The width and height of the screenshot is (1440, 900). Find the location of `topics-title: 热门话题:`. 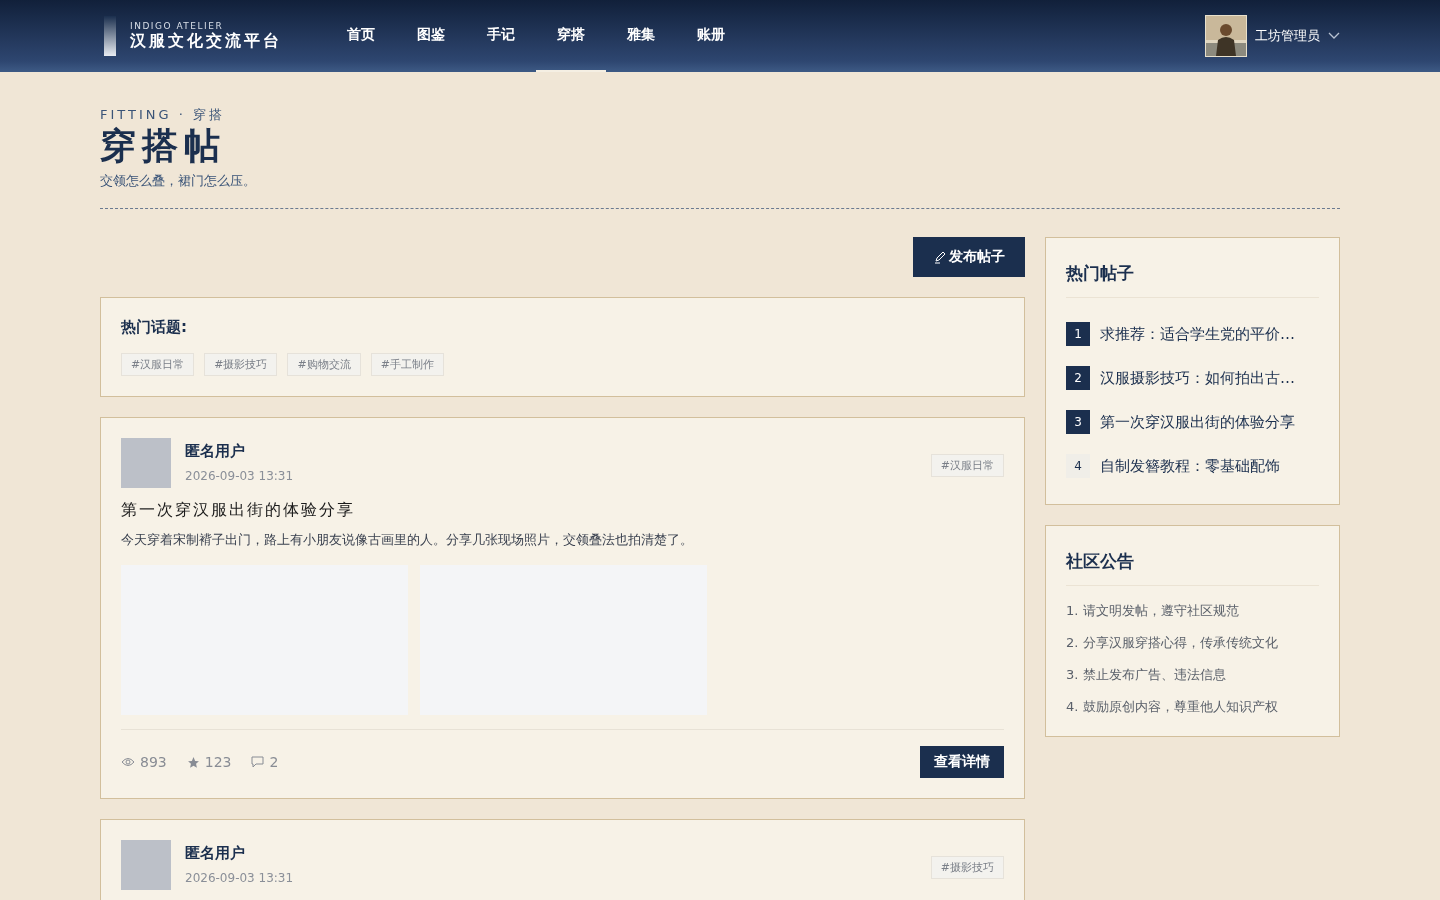

topics-title: 热门话题: is located at coordinates (154, 327).